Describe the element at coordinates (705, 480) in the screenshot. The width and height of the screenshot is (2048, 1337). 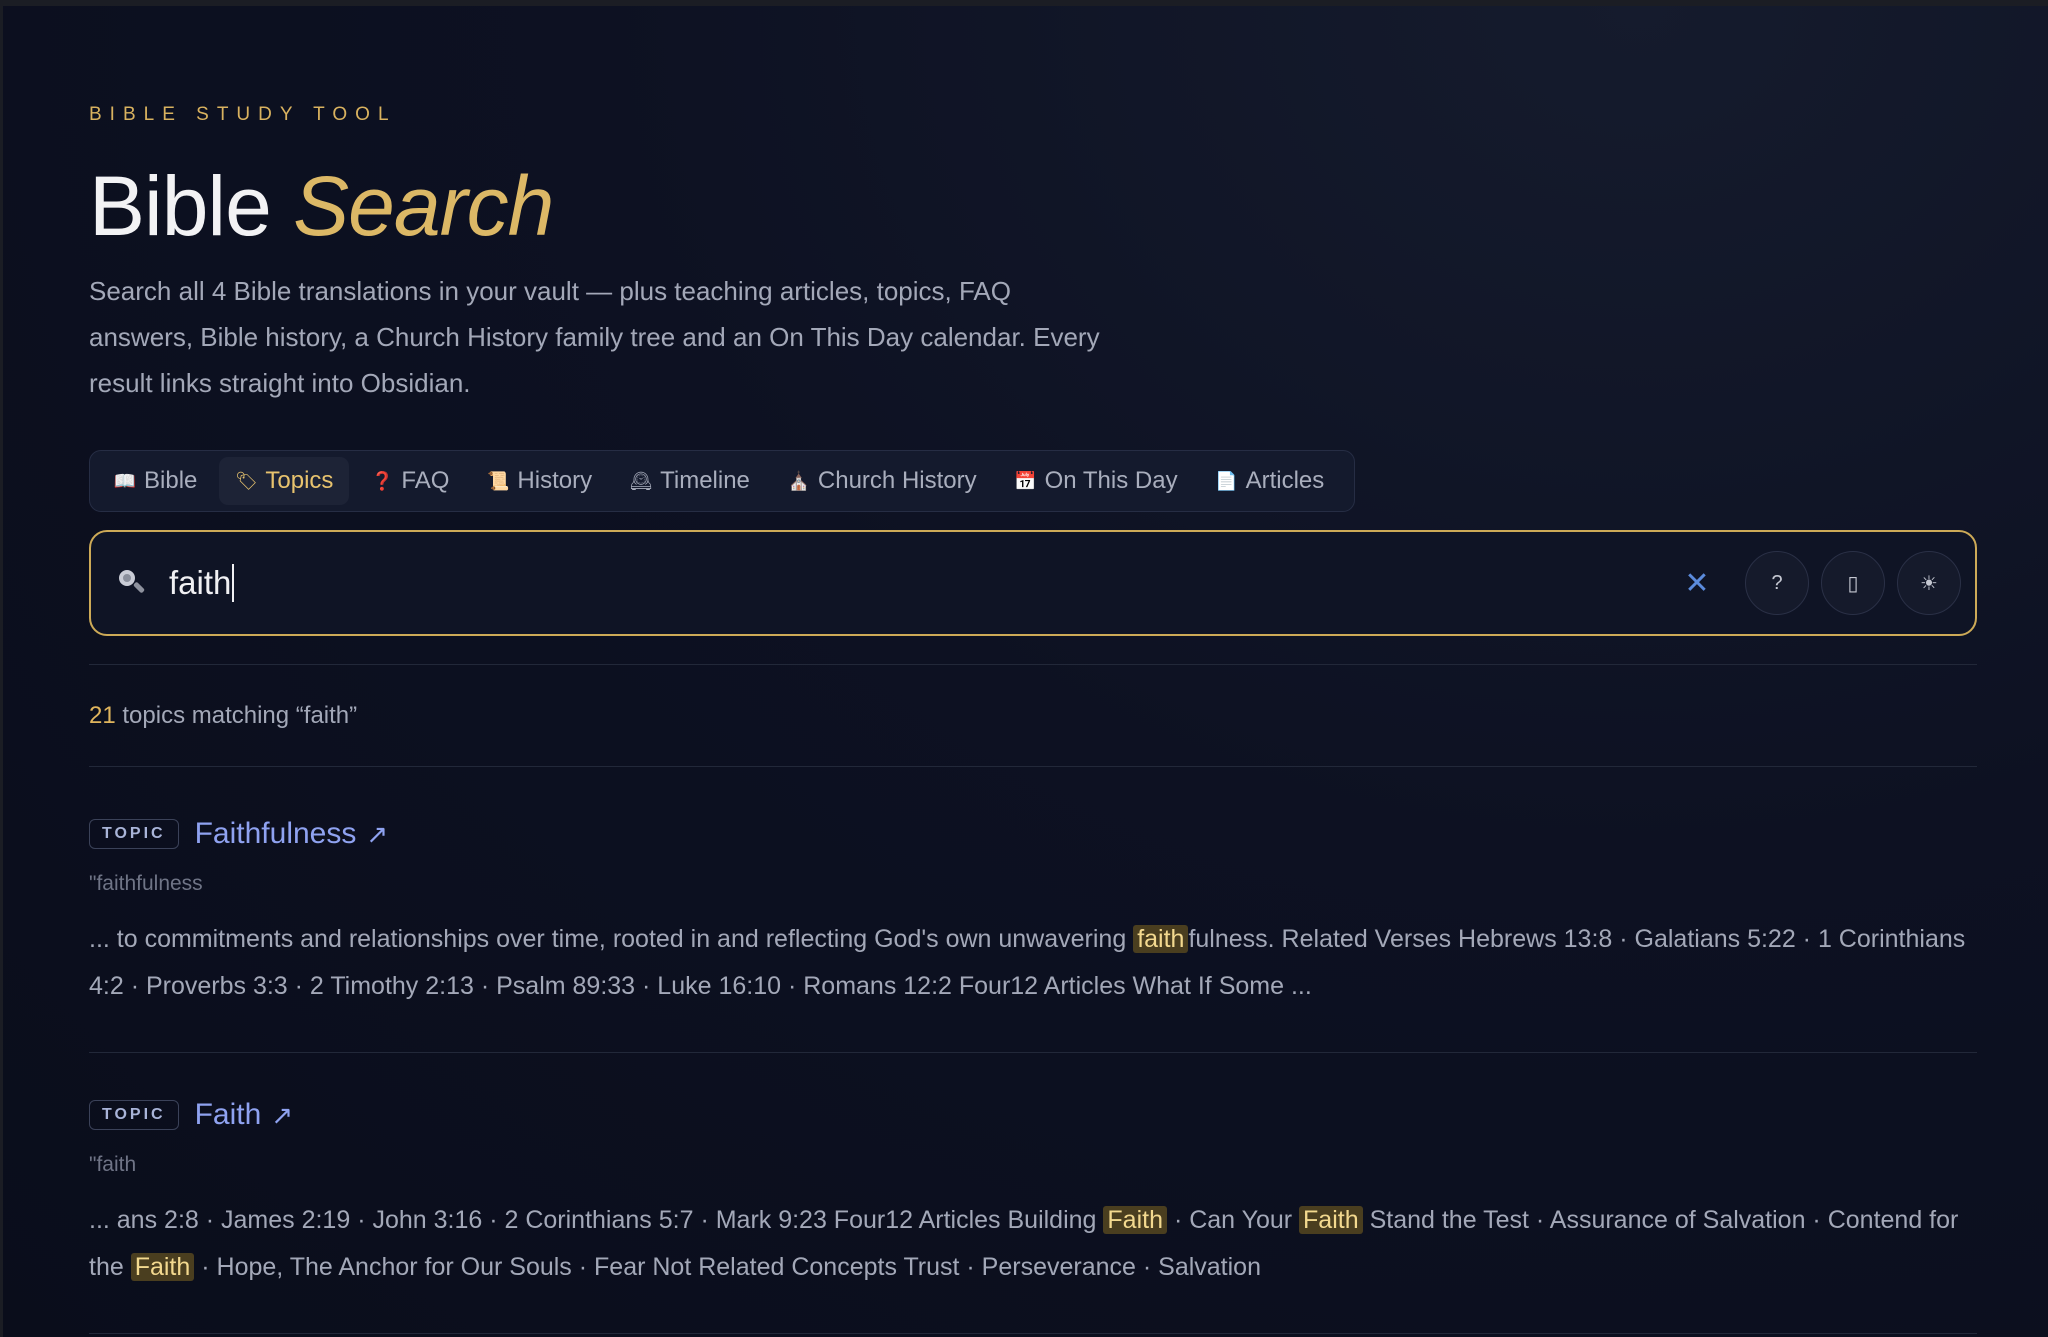
I see `tab-label: Timeline` at that location.